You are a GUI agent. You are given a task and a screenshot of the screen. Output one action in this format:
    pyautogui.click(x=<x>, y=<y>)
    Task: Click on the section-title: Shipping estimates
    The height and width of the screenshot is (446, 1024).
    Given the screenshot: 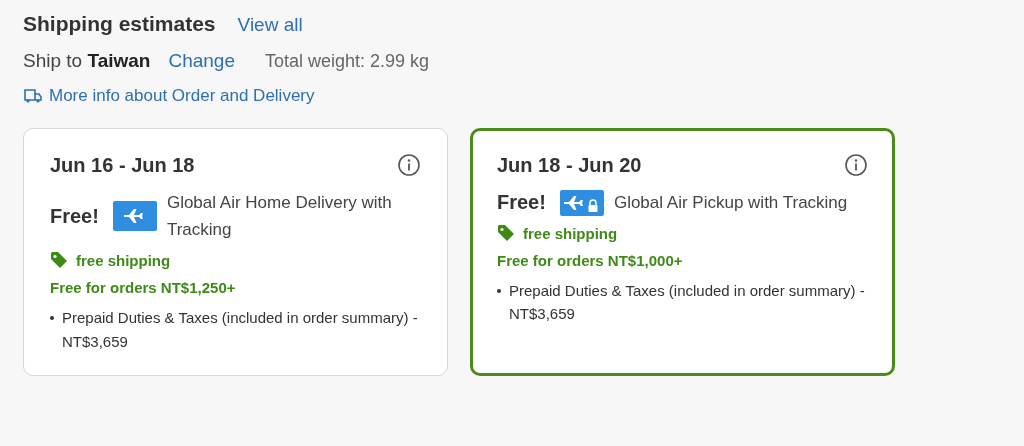 What is the action you would take?
    pyautogui.click(x=119, y=24)
    